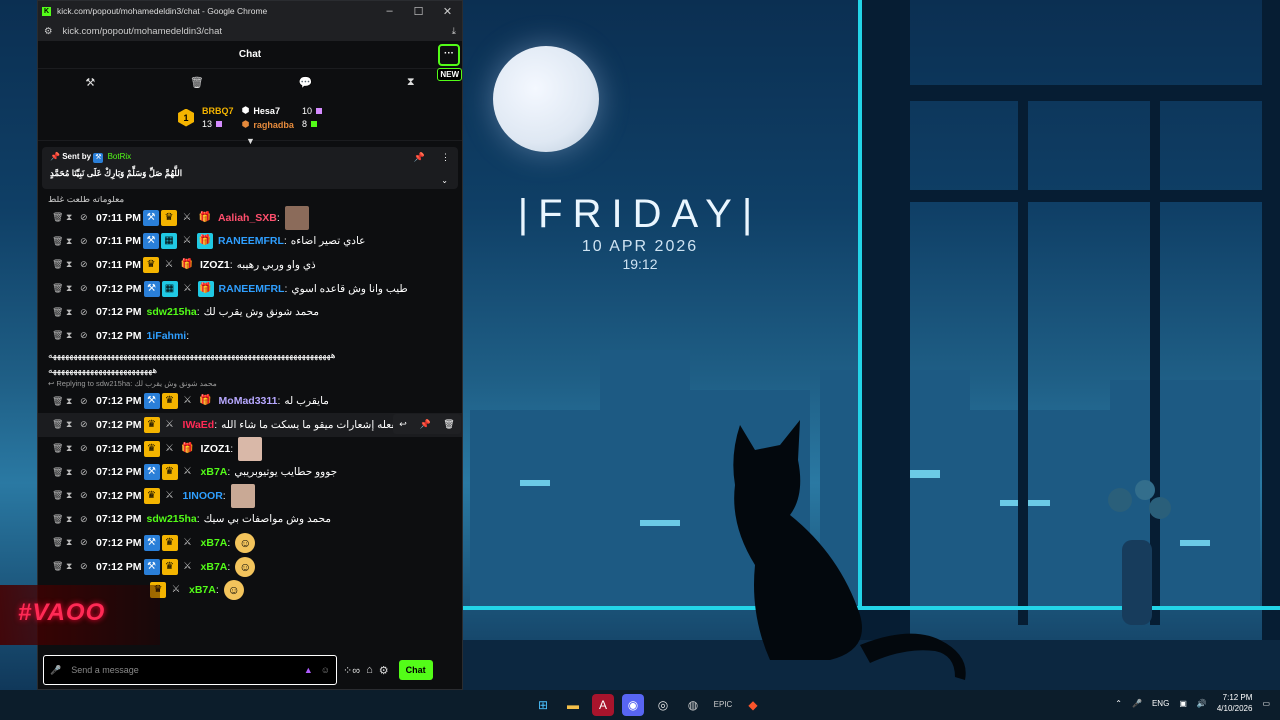  Describe the element at coordinates (250, 402) in the screenshot. I see `chat-message: 🗑 ⧗ ⊘ 07:12 PM ⚒ ♛ ⚔ 🎁 MoMad3311: مايقرب له` at that location.